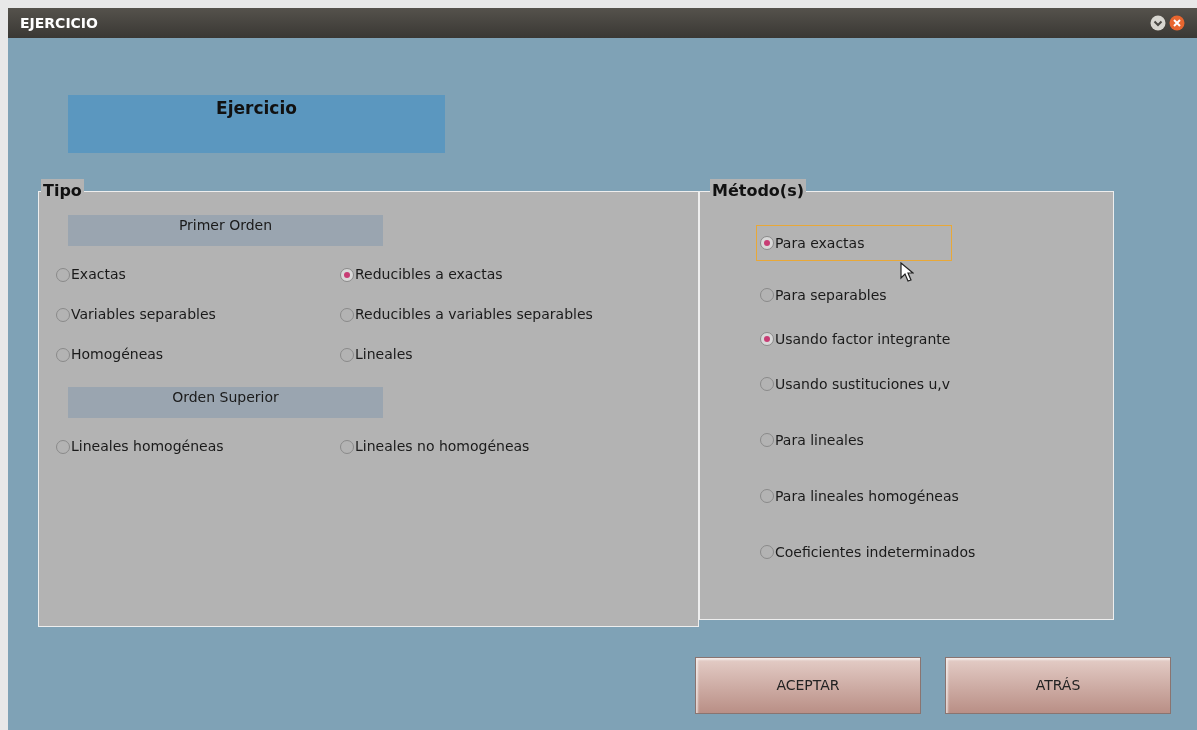 Image resolution: width=1197 pixels, height=730 pixels. I want to click on radio-option: Lineales no homogéneas, so click(519, 446).